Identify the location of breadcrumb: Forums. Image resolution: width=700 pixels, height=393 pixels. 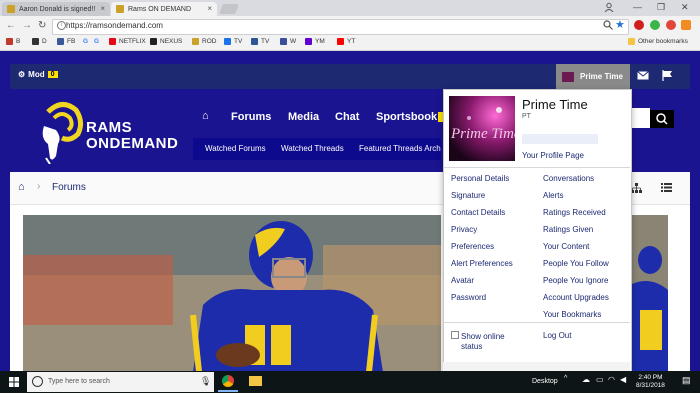
(69, 187).